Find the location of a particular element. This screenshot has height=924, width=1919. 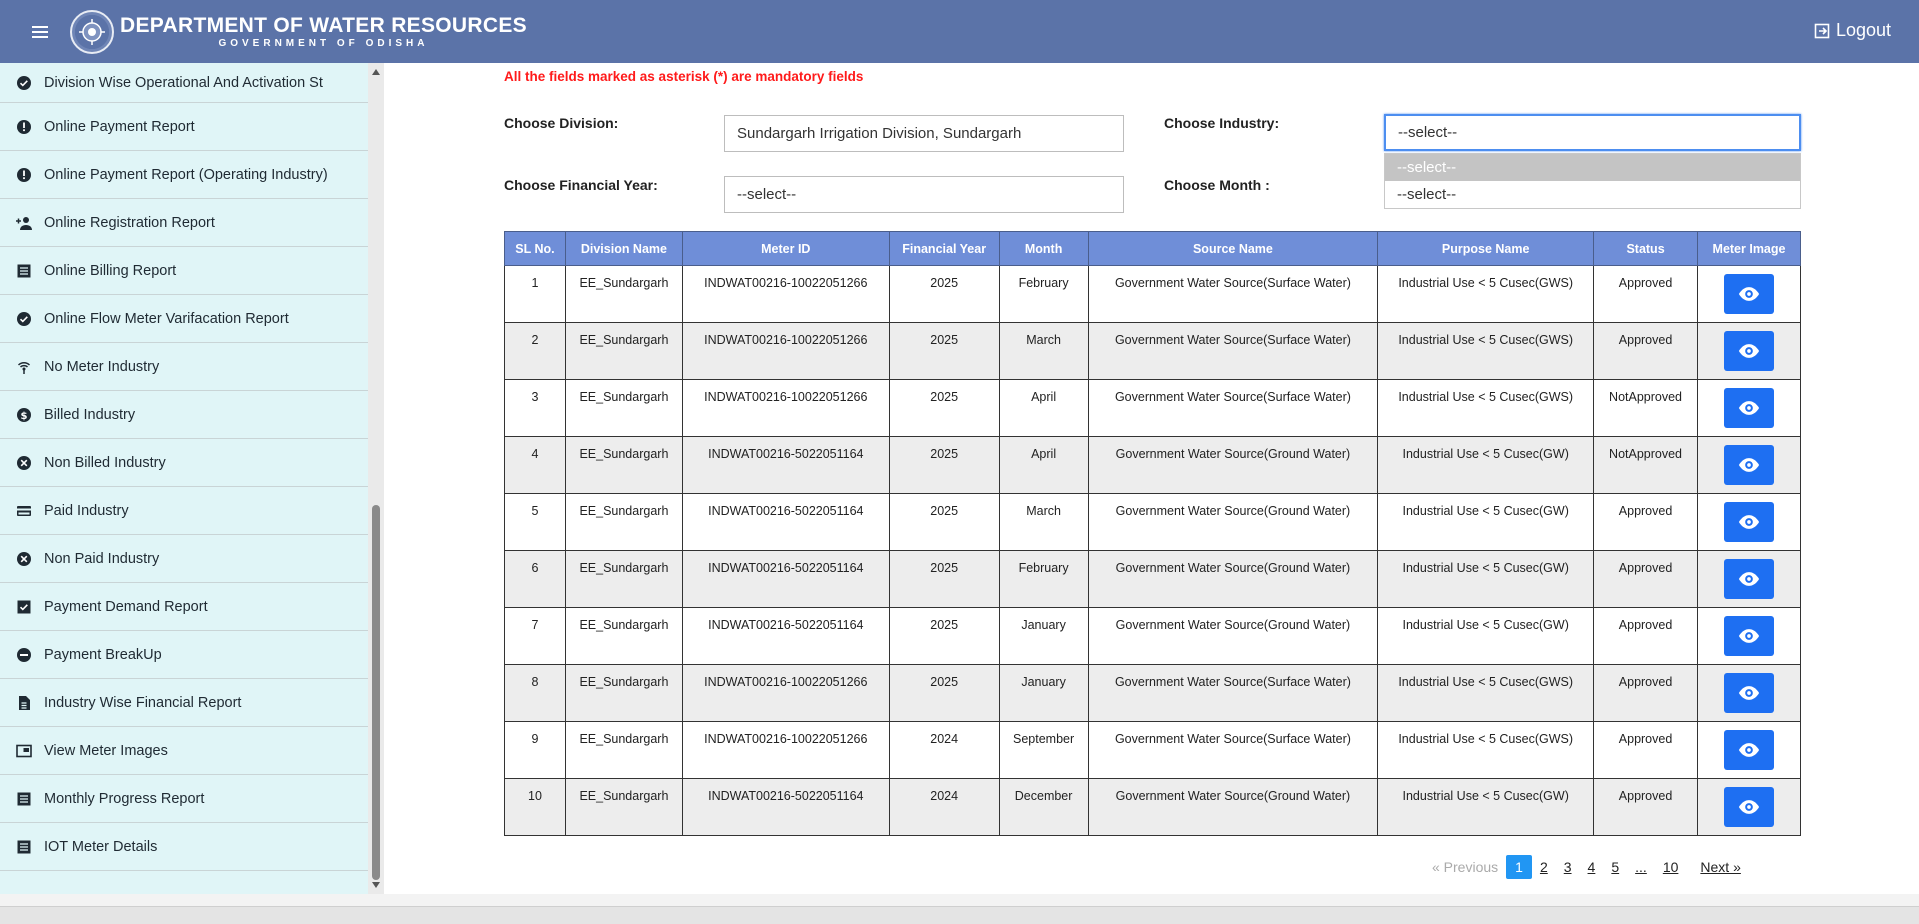

hamburger-icon is located at coordinates (40, 31).